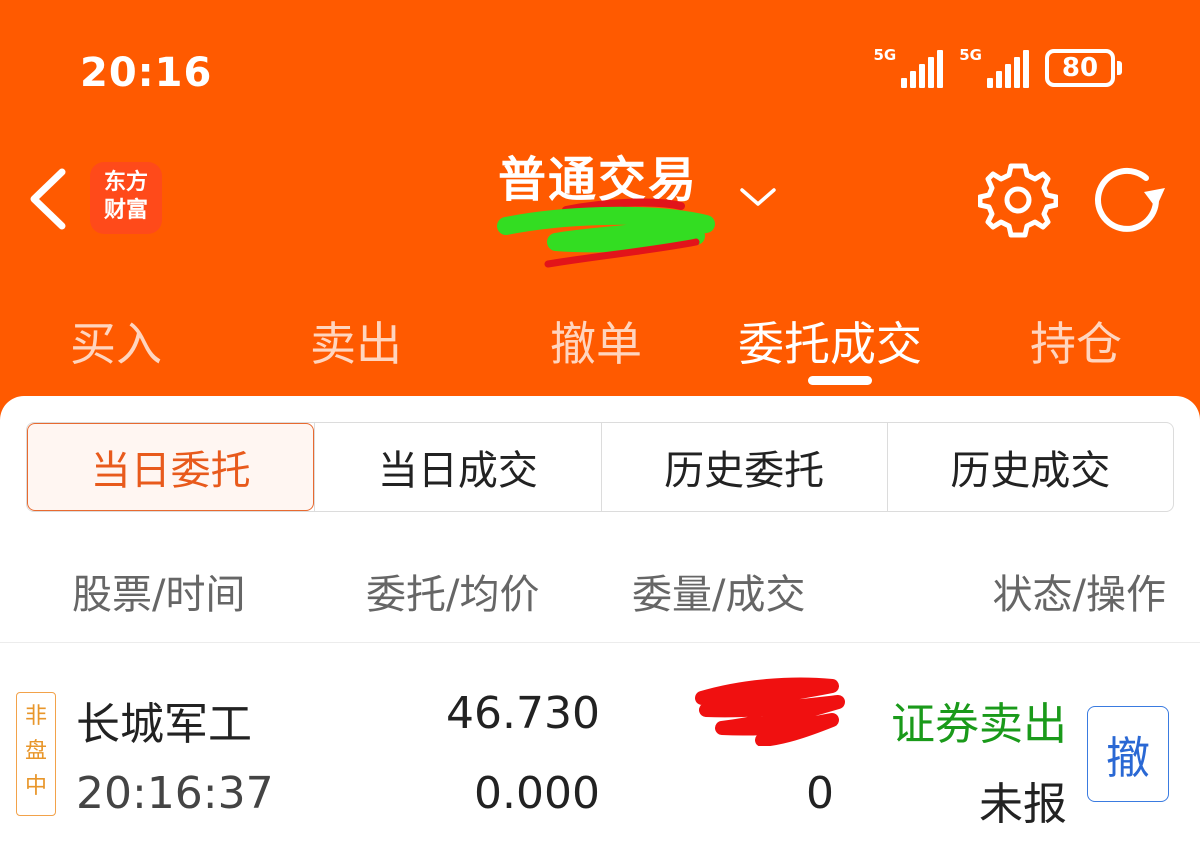 This screenshot has height=865, width=1200. I want to click on column-header-quantity: 委量/成交, so click(719, 595).